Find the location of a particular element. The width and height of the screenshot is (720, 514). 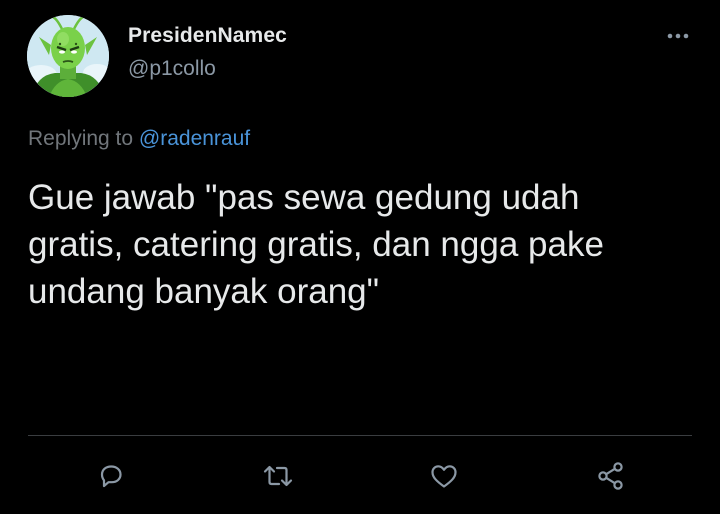

author-display-name: PresidenNamec is located at coordinates (207, 36).